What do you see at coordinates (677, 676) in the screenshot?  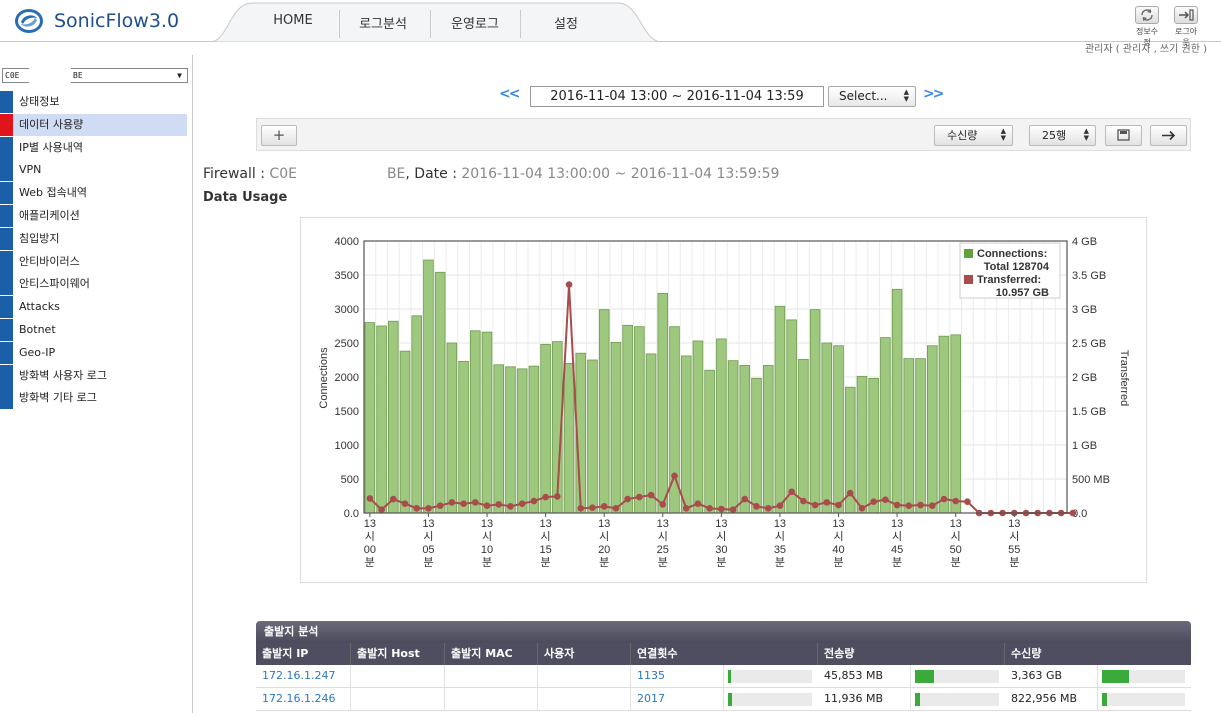 I see `cell-connection-count: 1135` at bounding box center [677, 676].